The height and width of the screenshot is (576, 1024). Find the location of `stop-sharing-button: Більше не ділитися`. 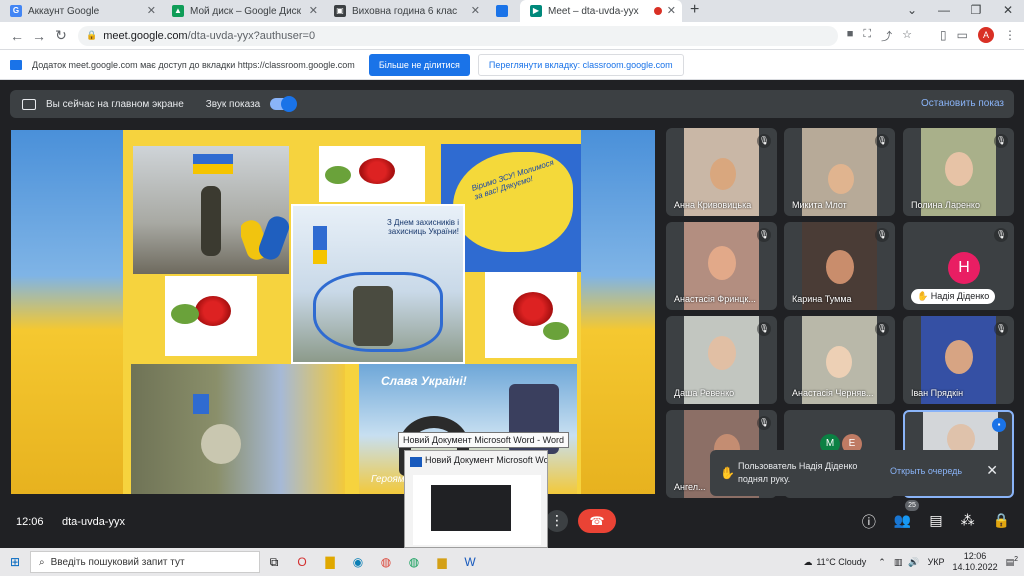

stop-sharing-button: Більше не ділитися is located at coordinates (419, 64).